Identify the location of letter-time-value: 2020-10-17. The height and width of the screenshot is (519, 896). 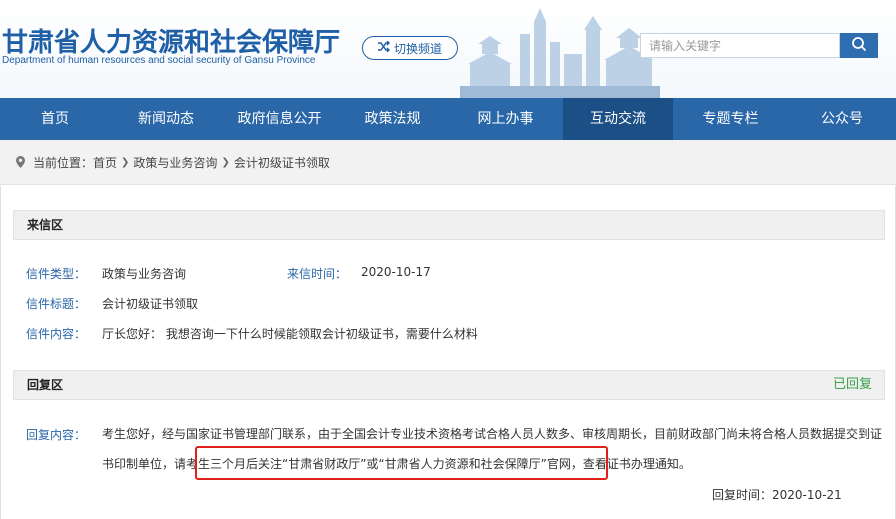
(396, 272).